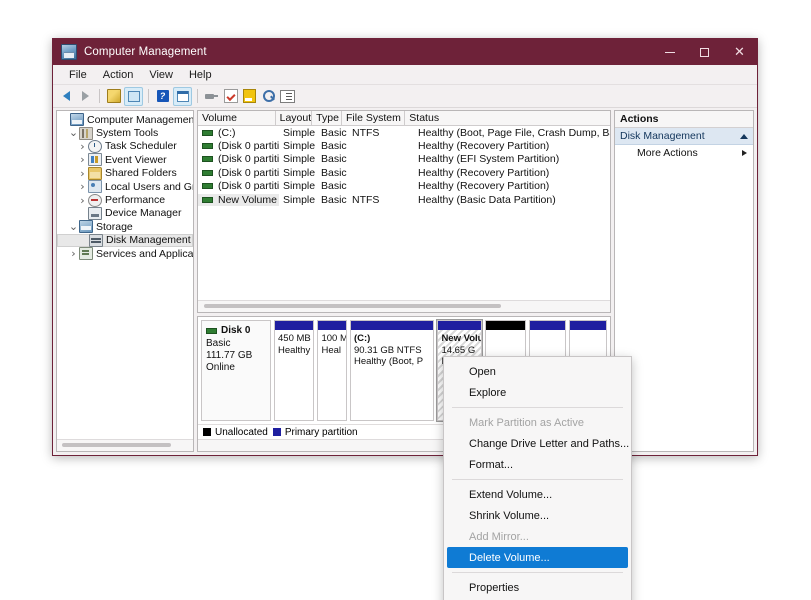 The width and height of the screenshot is (811, 600). Describe the element at coordinates (248, 146) in the screenshot. I see `volume-name: (Disk 0 partition 1)` at that location.